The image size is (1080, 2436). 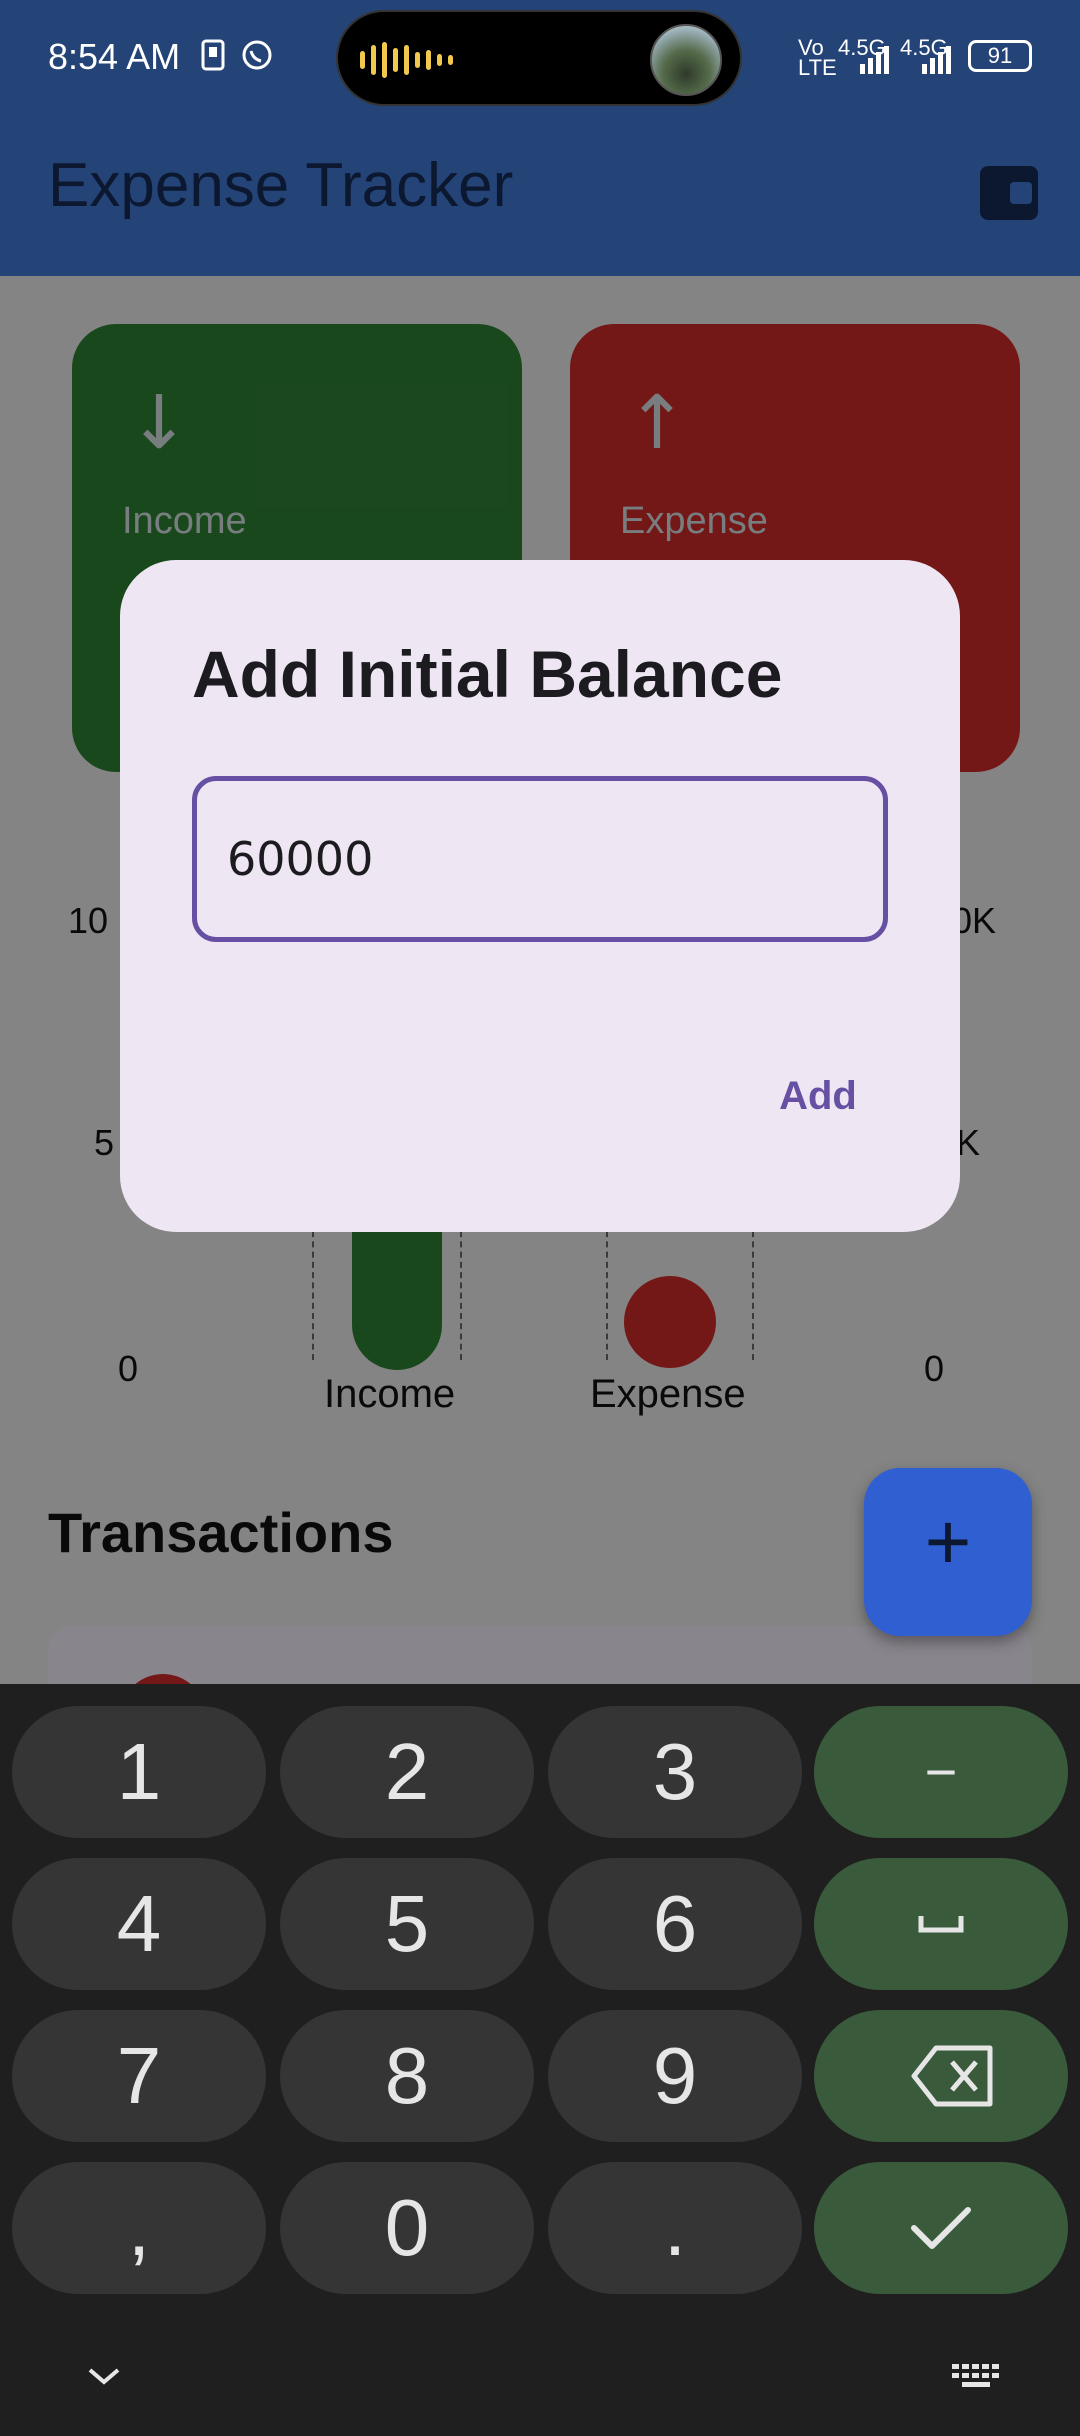 What do you see at coordinates (952, 2076) in the screenshot?
I see `backspace-icon` at bounding box center [952, 2076].